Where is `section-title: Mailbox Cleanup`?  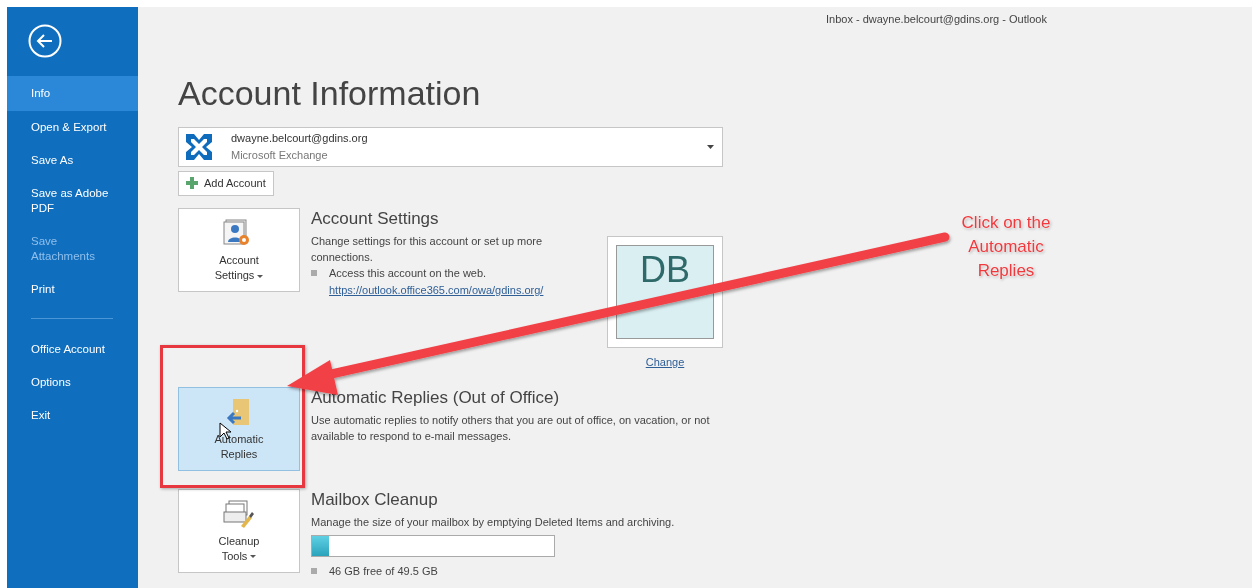
section-title: Mailbox Cleanup is located at coordinates (375, 499).